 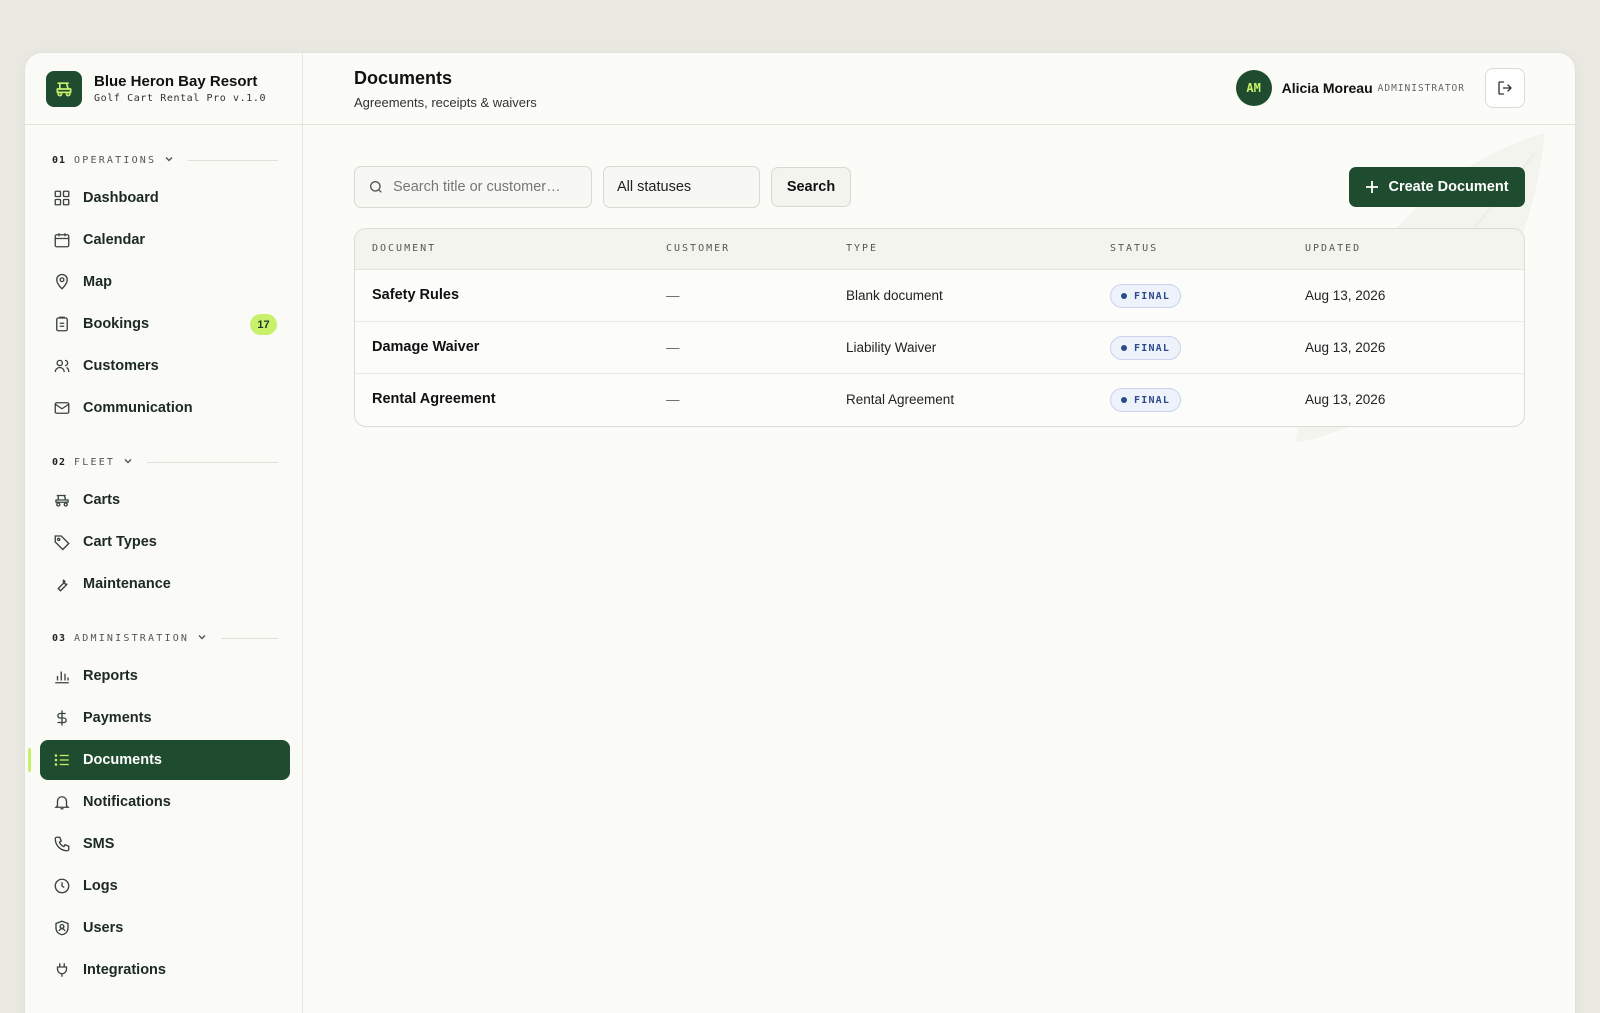 I want to click on wrench-icon, so click(x=61, y=584).